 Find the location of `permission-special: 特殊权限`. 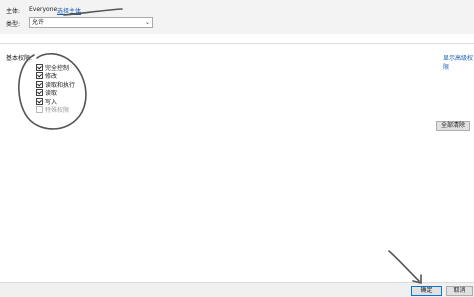

permission-special: 特殊权限 is located at coordinates (55, 110).